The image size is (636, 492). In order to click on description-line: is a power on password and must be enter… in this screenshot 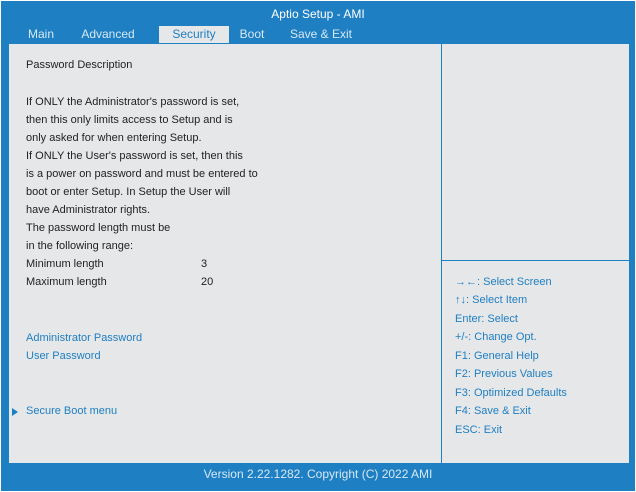, I will do `click(142, 174)`.